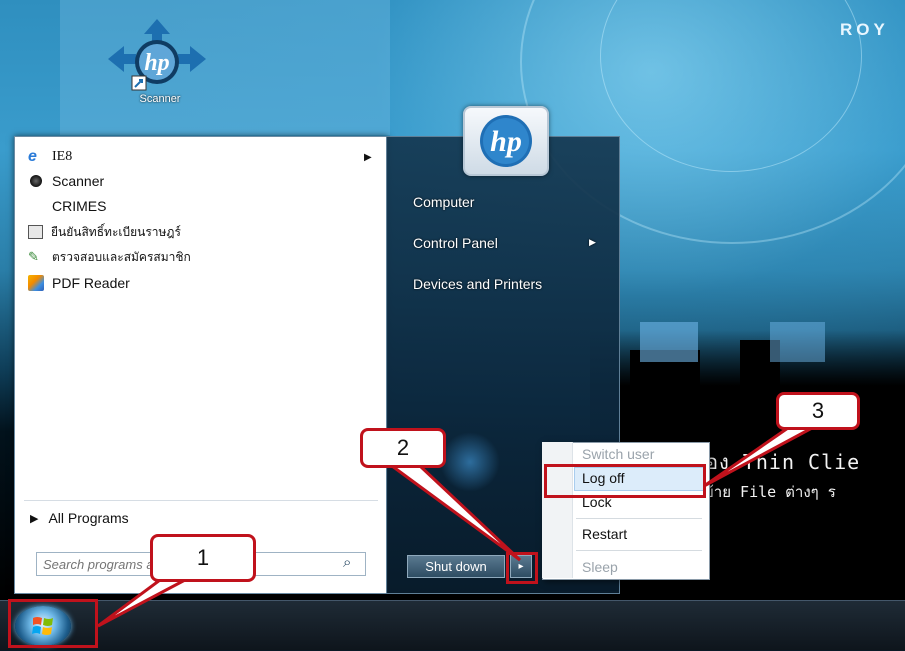 This screenshot has height=651, width=905. Describe the element at coordinates (35, 232) in the screenshot. I see `id-card-icon` at that location.